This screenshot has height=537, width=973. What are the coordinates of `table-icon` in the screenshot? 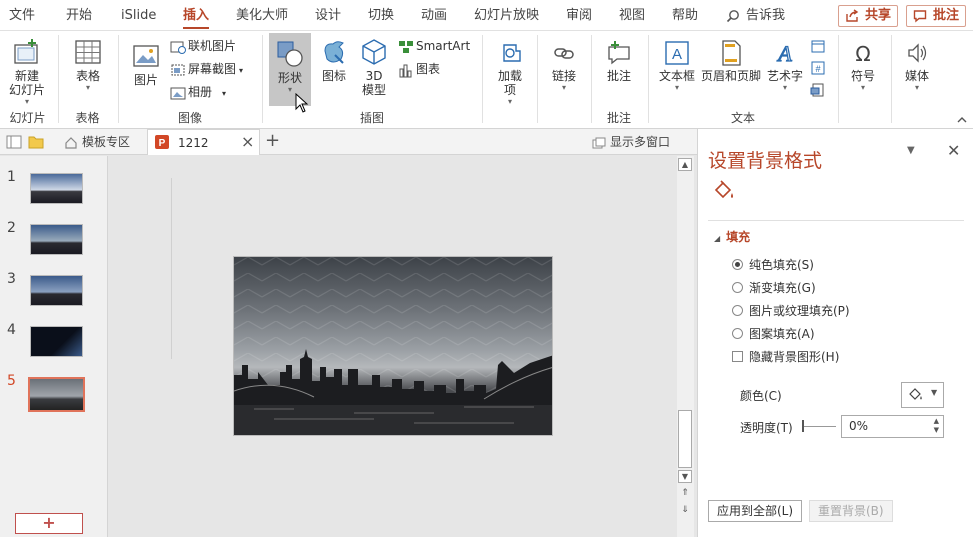 It's located at (88, 52).